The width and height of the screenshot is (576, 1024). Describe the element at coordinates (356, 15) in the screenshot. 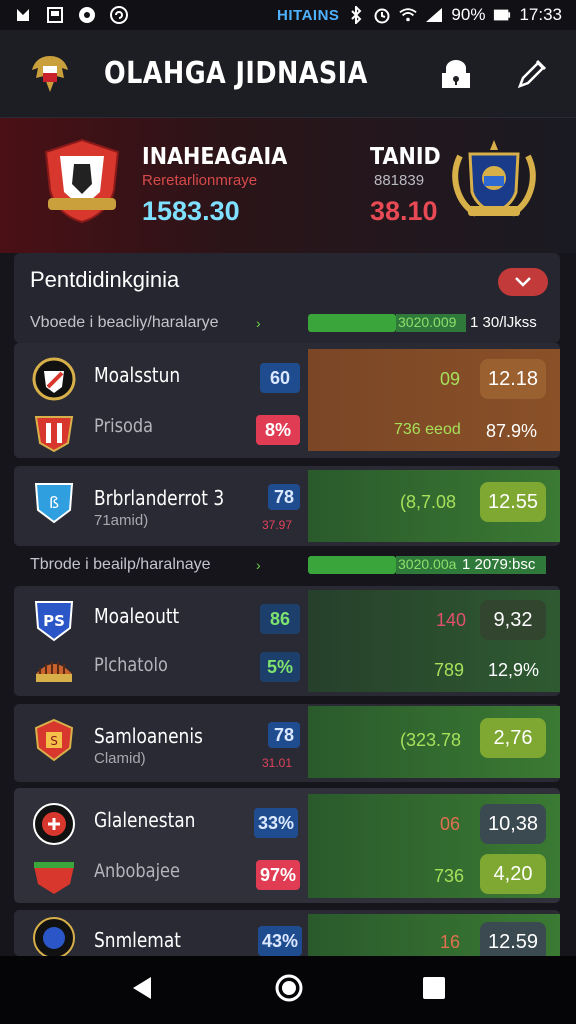

I see `bluetooth-icon` at that location.